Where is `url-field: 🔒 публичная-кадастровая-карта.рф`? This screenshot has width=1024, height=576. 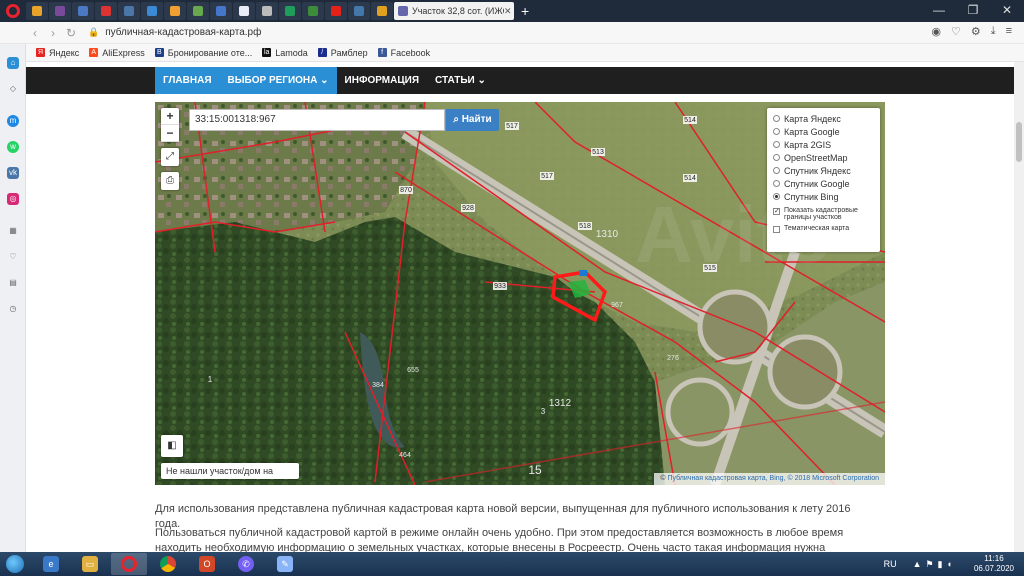 url-field: 🔒 публичная-кадастровая-карта.рф is located at coordinates (174, 32).